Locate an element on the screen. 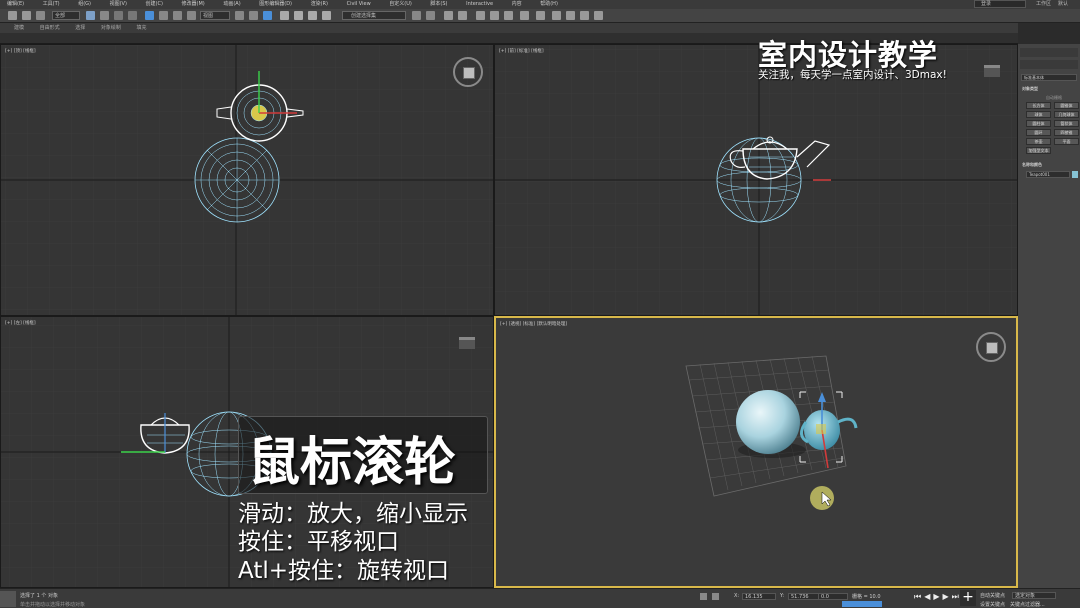 The image size is (1080, 608). menu-scripting: 脚本(S) is located at coordinates (438, 4).